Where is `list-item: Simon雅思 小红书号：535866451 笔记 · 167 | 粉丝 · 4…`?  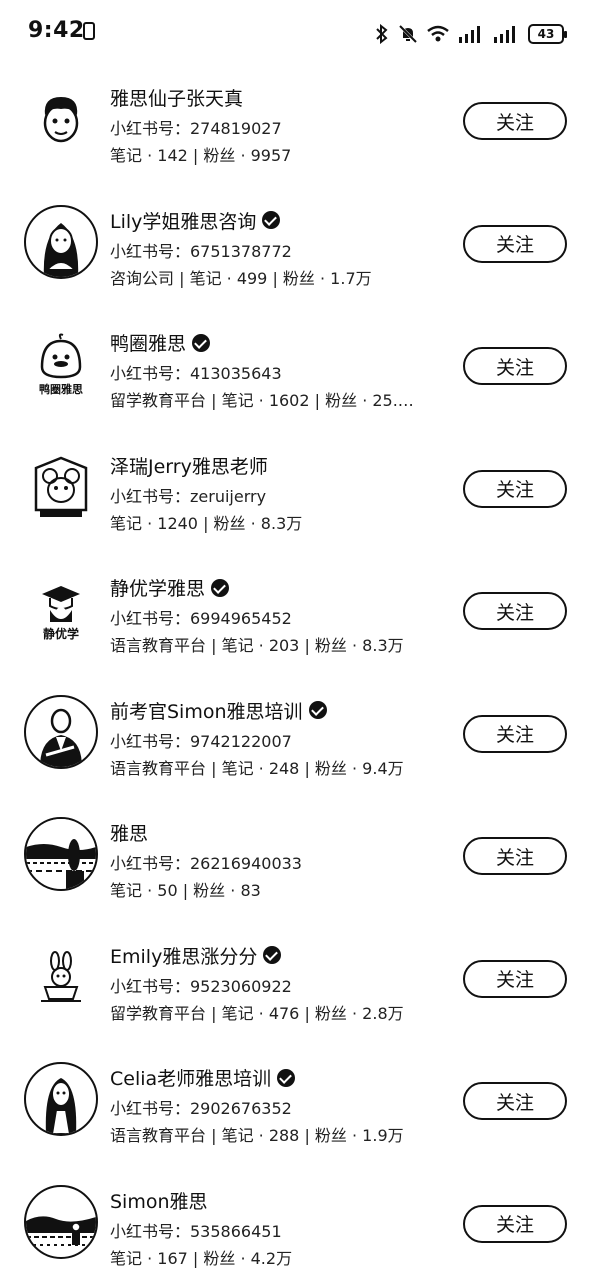 list-item: Simon雅思 小红书号：535866451 笔记 · 167 | 粉丝 · 4… is located at coordinates (296, 1226).